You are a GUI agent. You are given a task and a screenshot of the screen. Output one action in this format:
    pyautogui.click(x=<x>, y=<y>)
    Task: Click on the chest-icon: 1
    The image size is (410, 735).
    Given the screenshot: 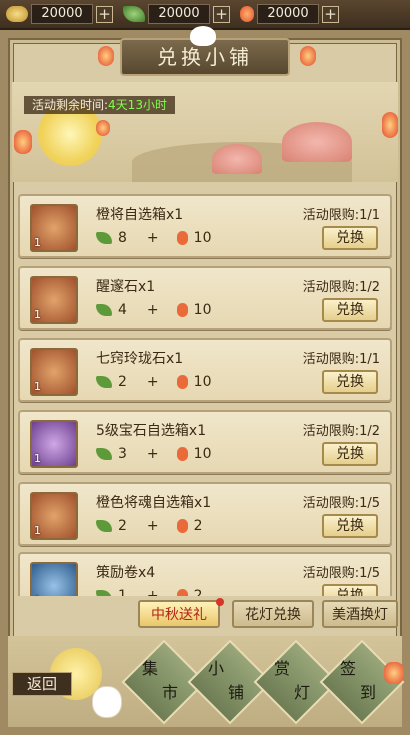 What is the action you would take?
    pyautogui.click(x=54, y=228)
    